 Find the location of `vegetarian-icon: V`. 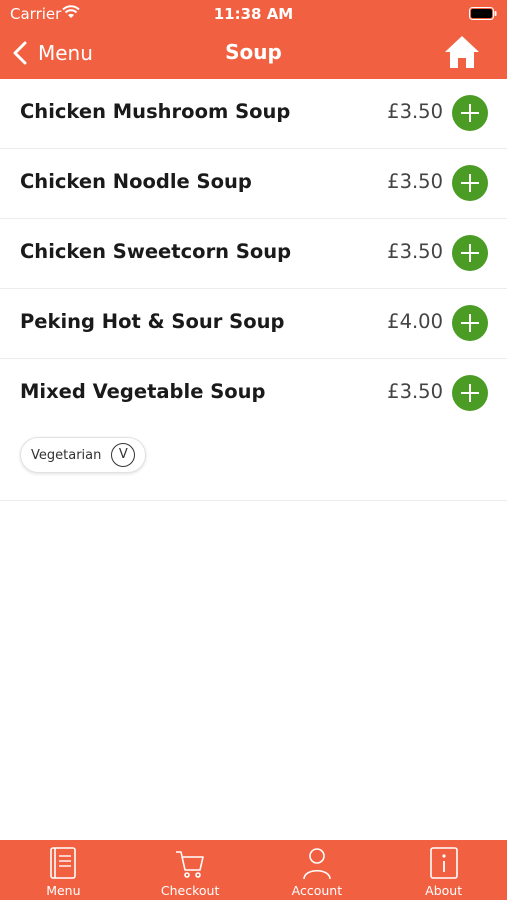

vegetarian-icon: V is located at coordinates (123, 455).